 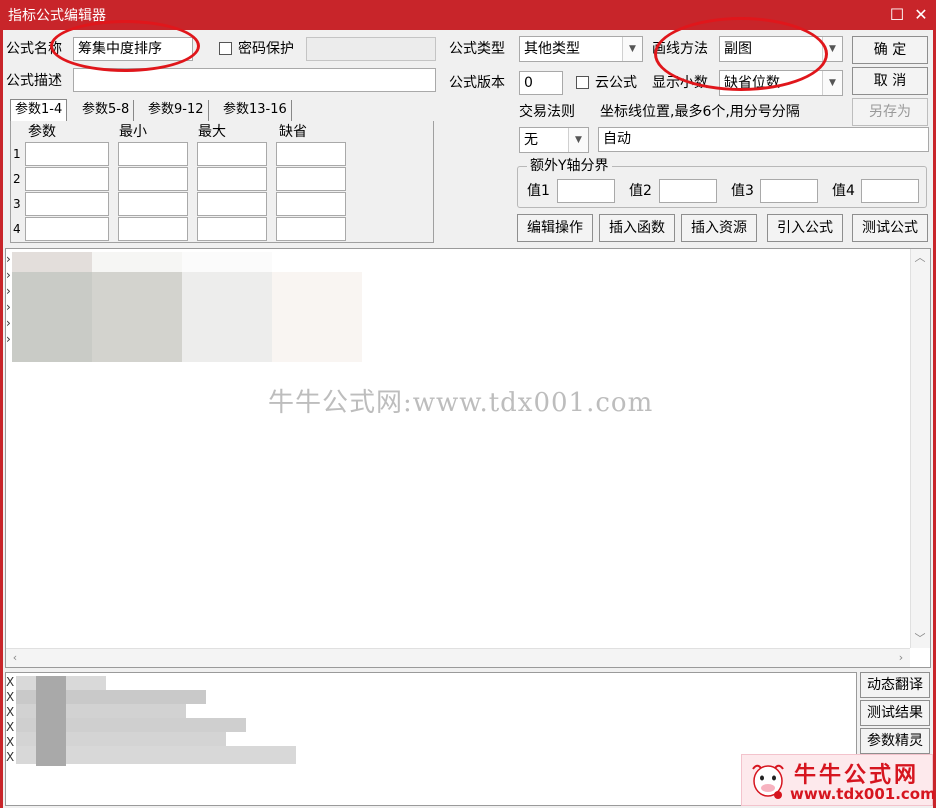 I want to click on y-value-1-input, so click(x=586, y=191).